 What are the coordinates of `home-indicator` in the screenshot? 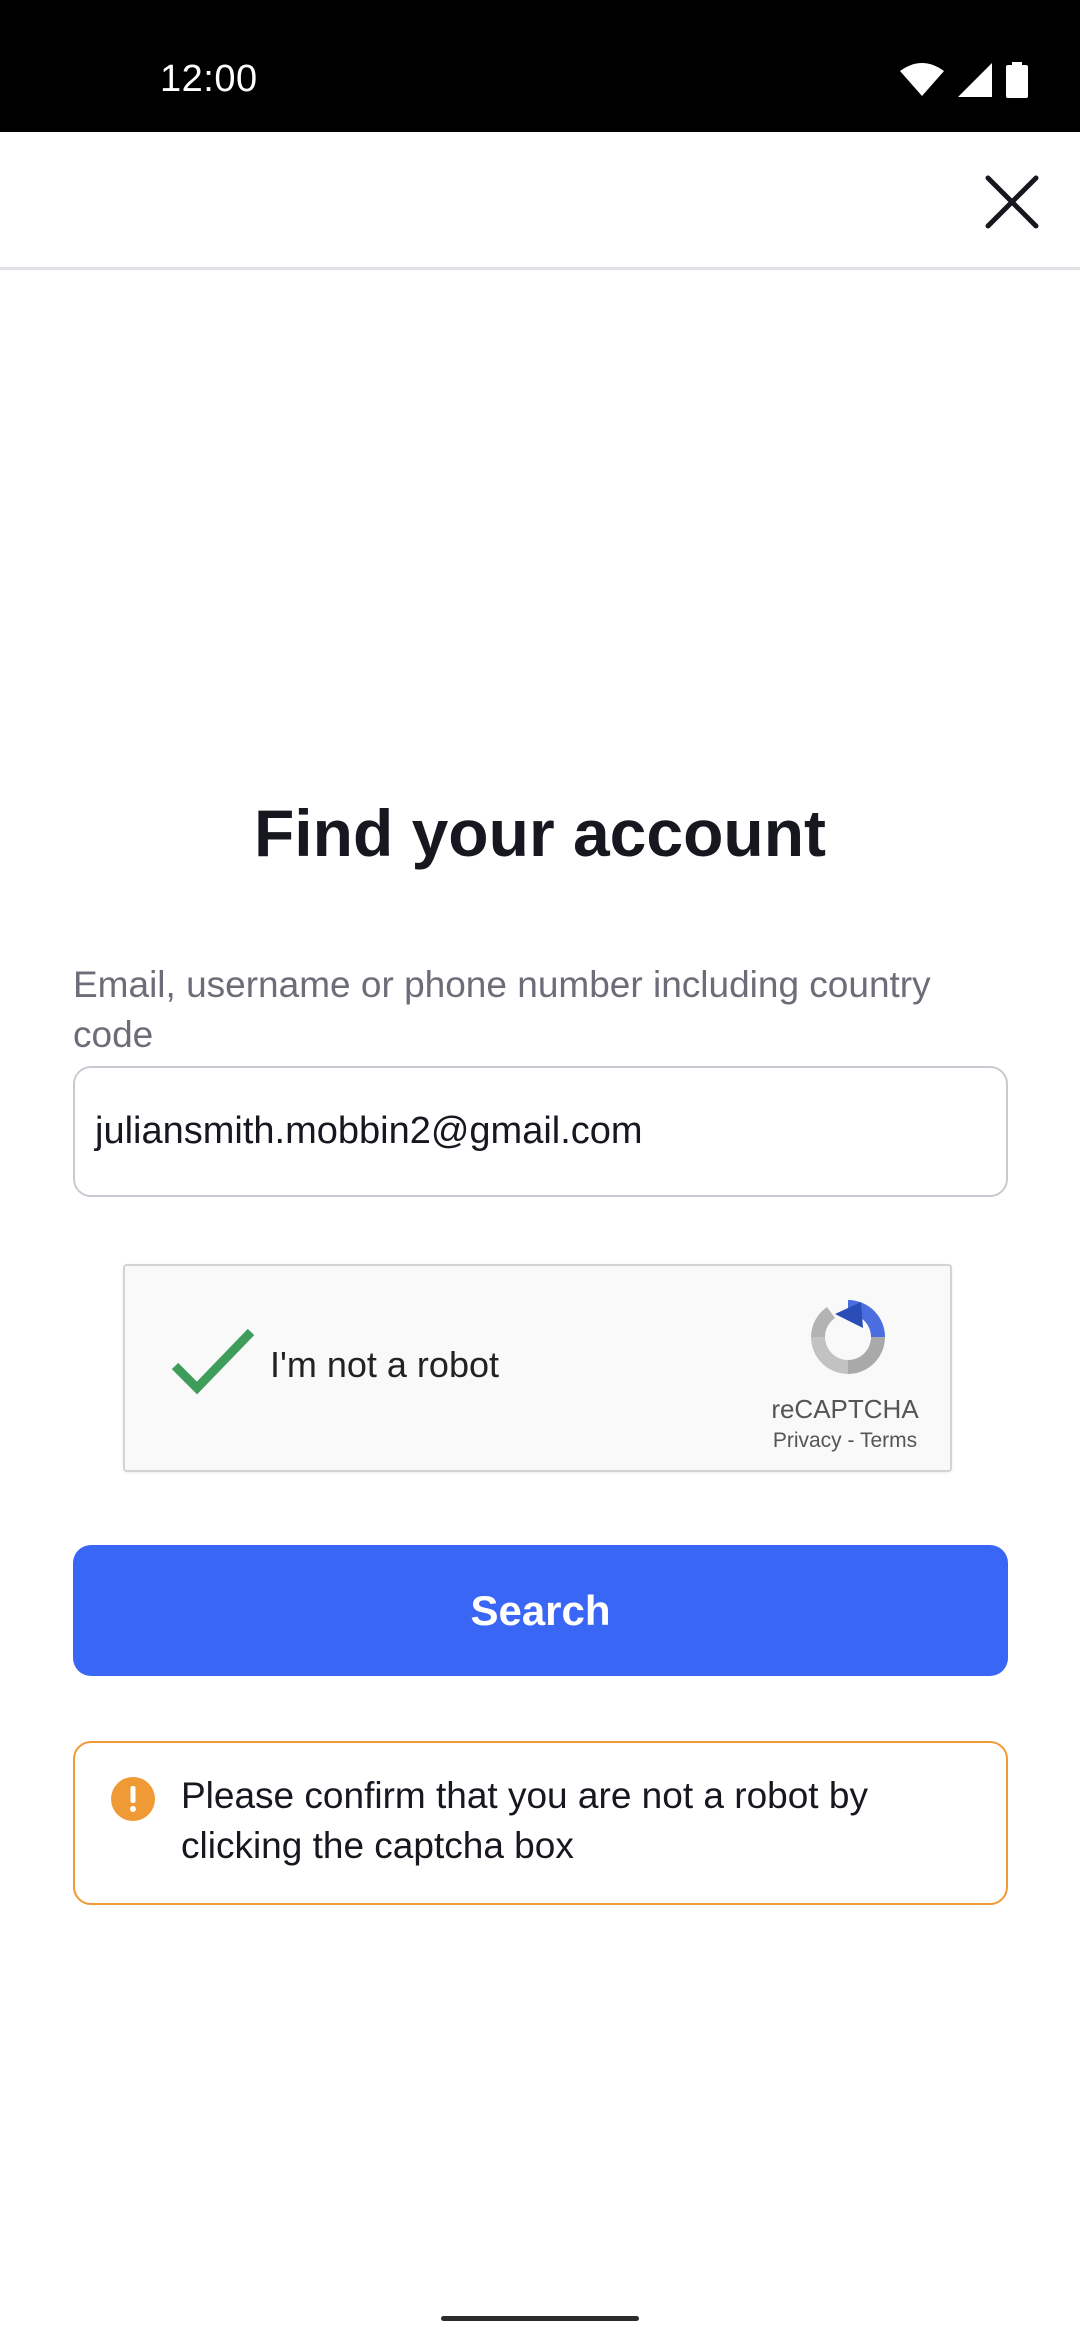 It's located at (540, 2318).